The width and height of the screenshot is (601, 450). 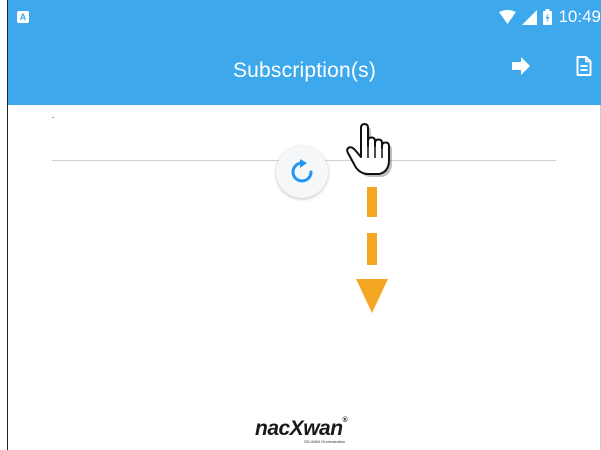 What do you see at coordinates (299, 428) in the screenshot?
I see `logo-main: nacXwan` at bounding box center [299, 428].